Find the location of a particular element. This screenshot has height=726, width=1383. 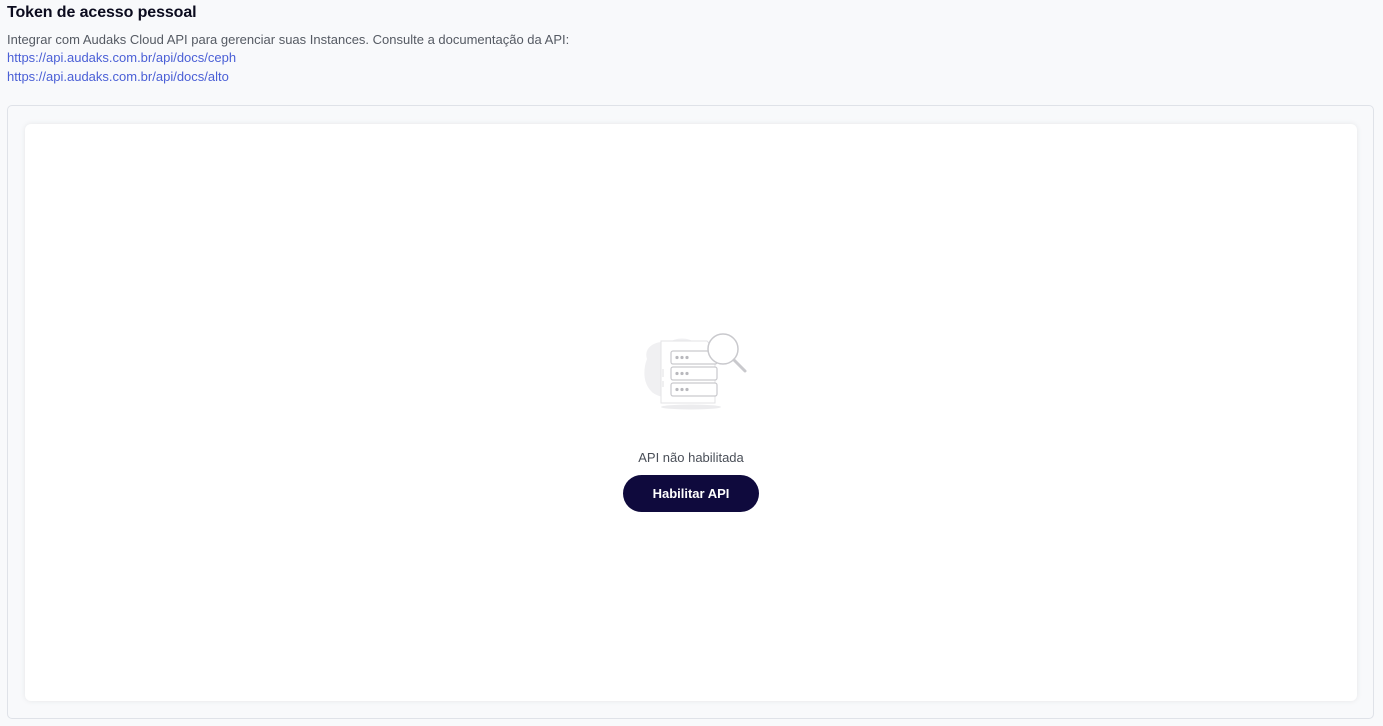

docs-link-ceph: https://api.audaks.com.br/api/docs/ceph is located at coordinates (288, 57).